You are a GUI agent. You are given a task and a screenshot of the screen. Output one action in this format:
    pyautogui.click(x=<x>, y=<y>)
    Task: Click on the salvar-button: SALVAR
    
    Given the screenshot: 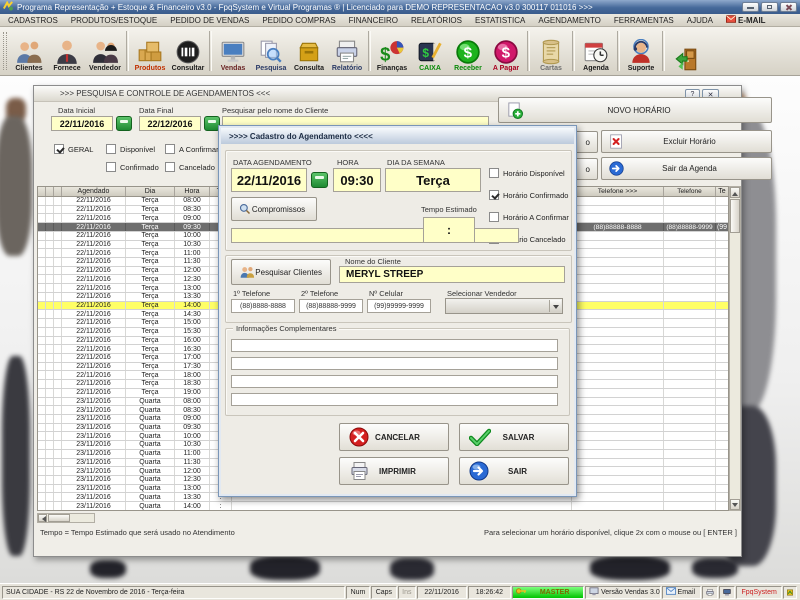 What is the action you would take?
    pyautogui.click(x=514, y=437)
    